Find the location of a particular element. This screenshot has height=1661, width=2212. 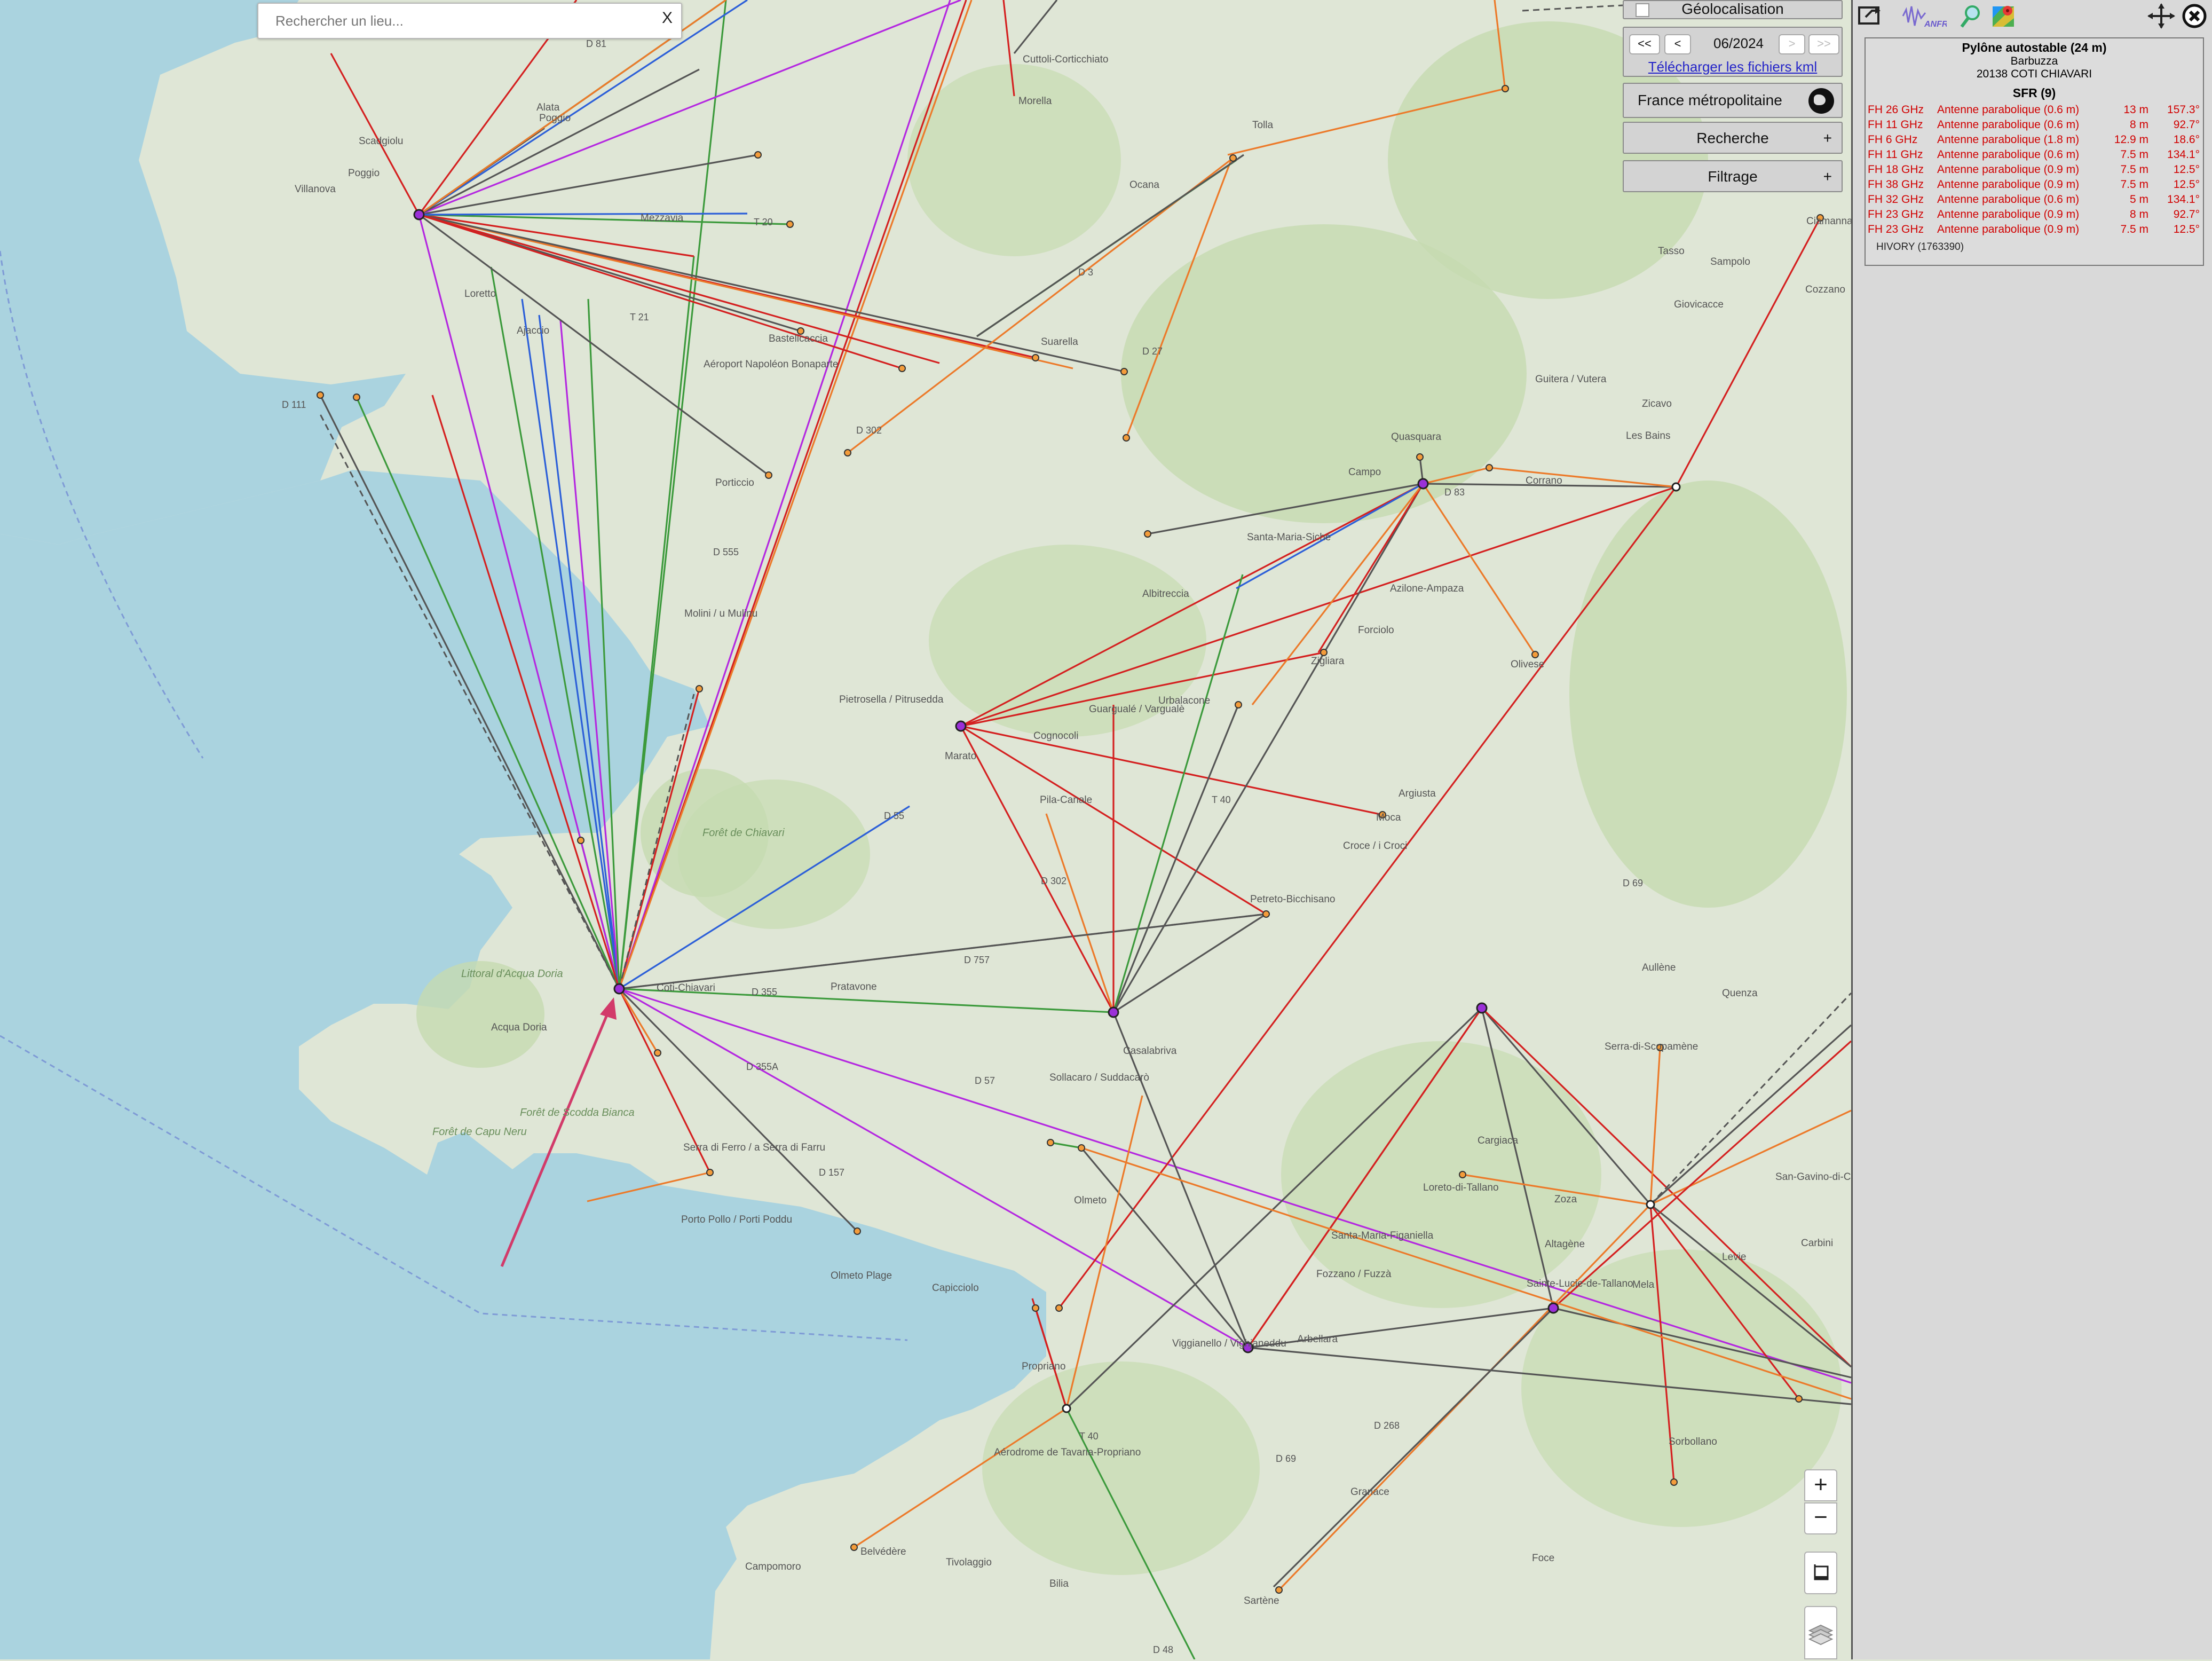

close-circle-icon is located at coordinates (2194, 16).